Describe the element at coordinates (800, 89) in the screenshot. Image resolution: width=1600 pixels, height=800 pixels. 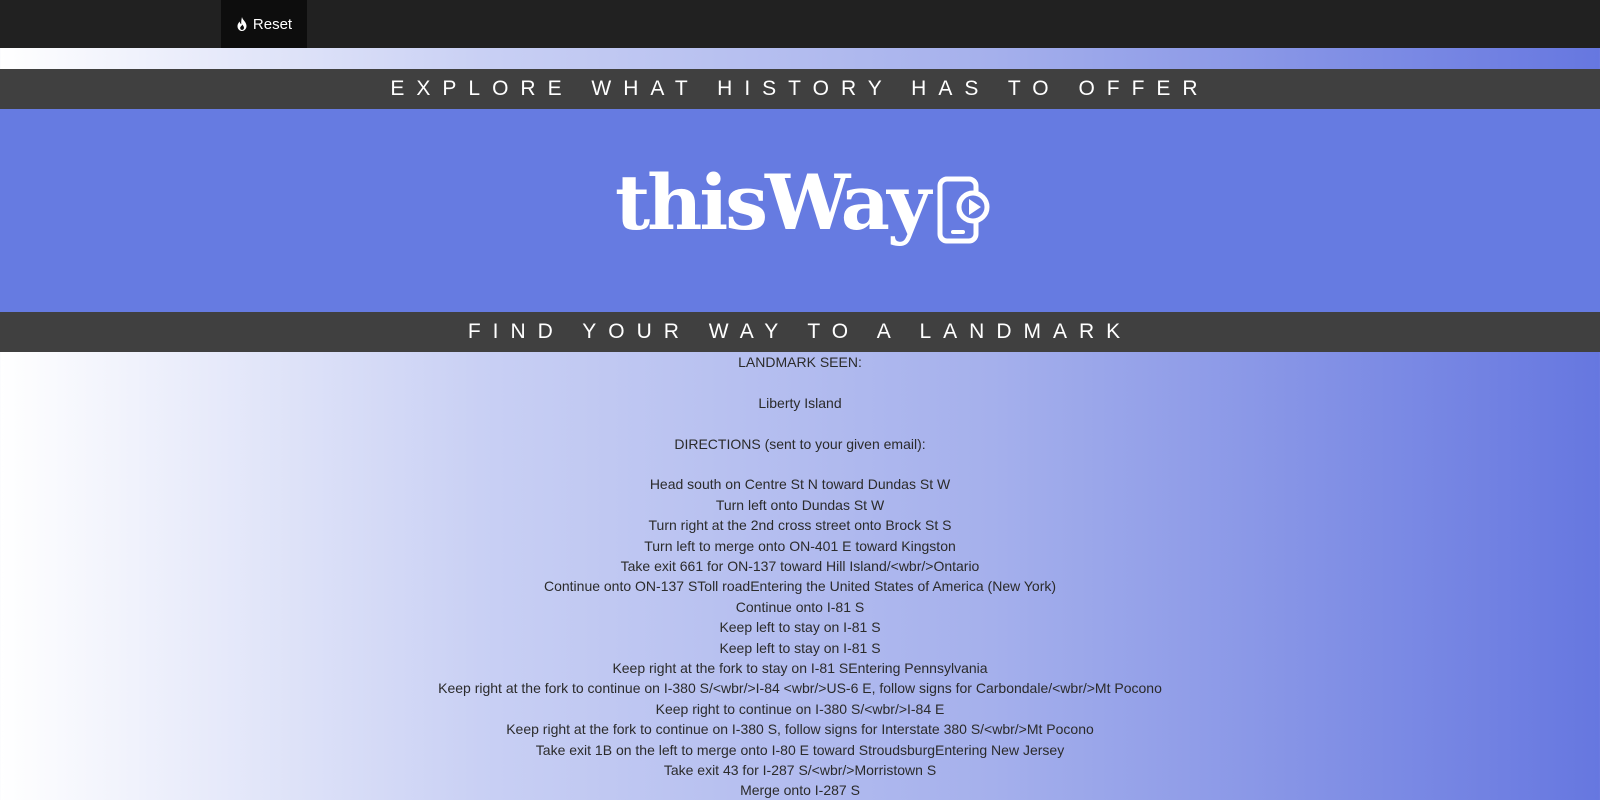
I see `explore-banner: EXPLORE WHAT HISTORY HAS TO OFFER` at that location.